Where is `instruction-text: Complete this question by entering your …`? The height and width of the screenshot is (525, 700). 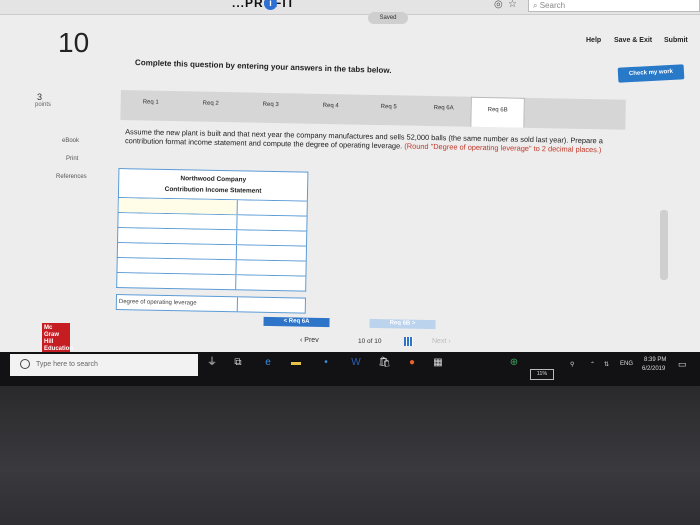 instruction-text: Complete this question by entering your … is located at coordinates (263, 67).